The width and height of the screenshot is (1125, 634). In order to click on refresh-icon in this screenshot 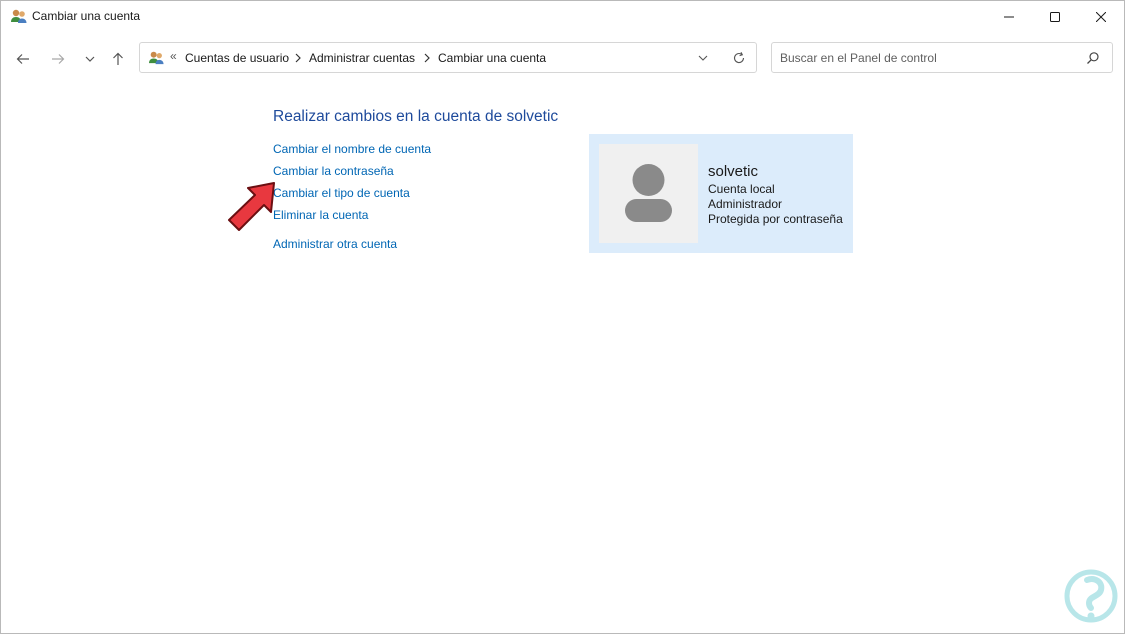, I will do `click(739, 58)`.